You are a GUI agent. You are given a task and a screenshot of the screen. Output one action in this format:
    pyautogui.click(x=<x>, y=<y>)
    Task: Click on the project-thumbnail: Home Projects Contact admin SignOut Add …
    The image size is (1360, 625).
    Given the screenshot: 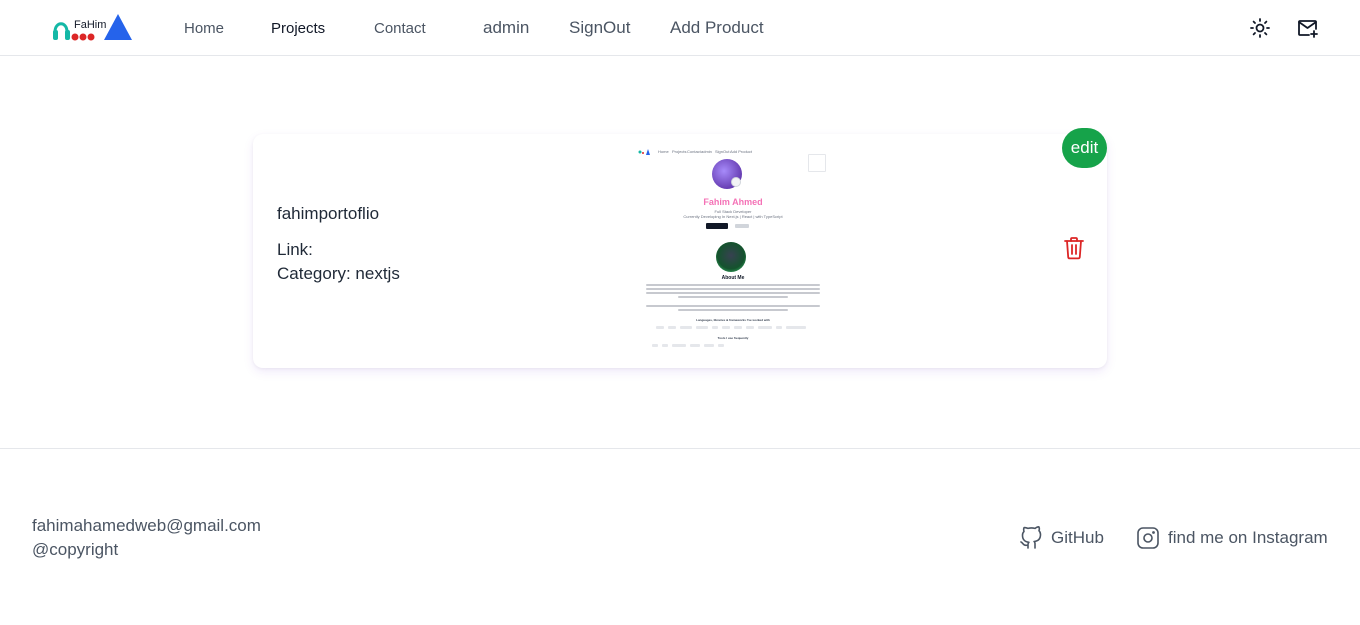 What is the action you would take?
    pyautogui.click(x=733, y=249)
    